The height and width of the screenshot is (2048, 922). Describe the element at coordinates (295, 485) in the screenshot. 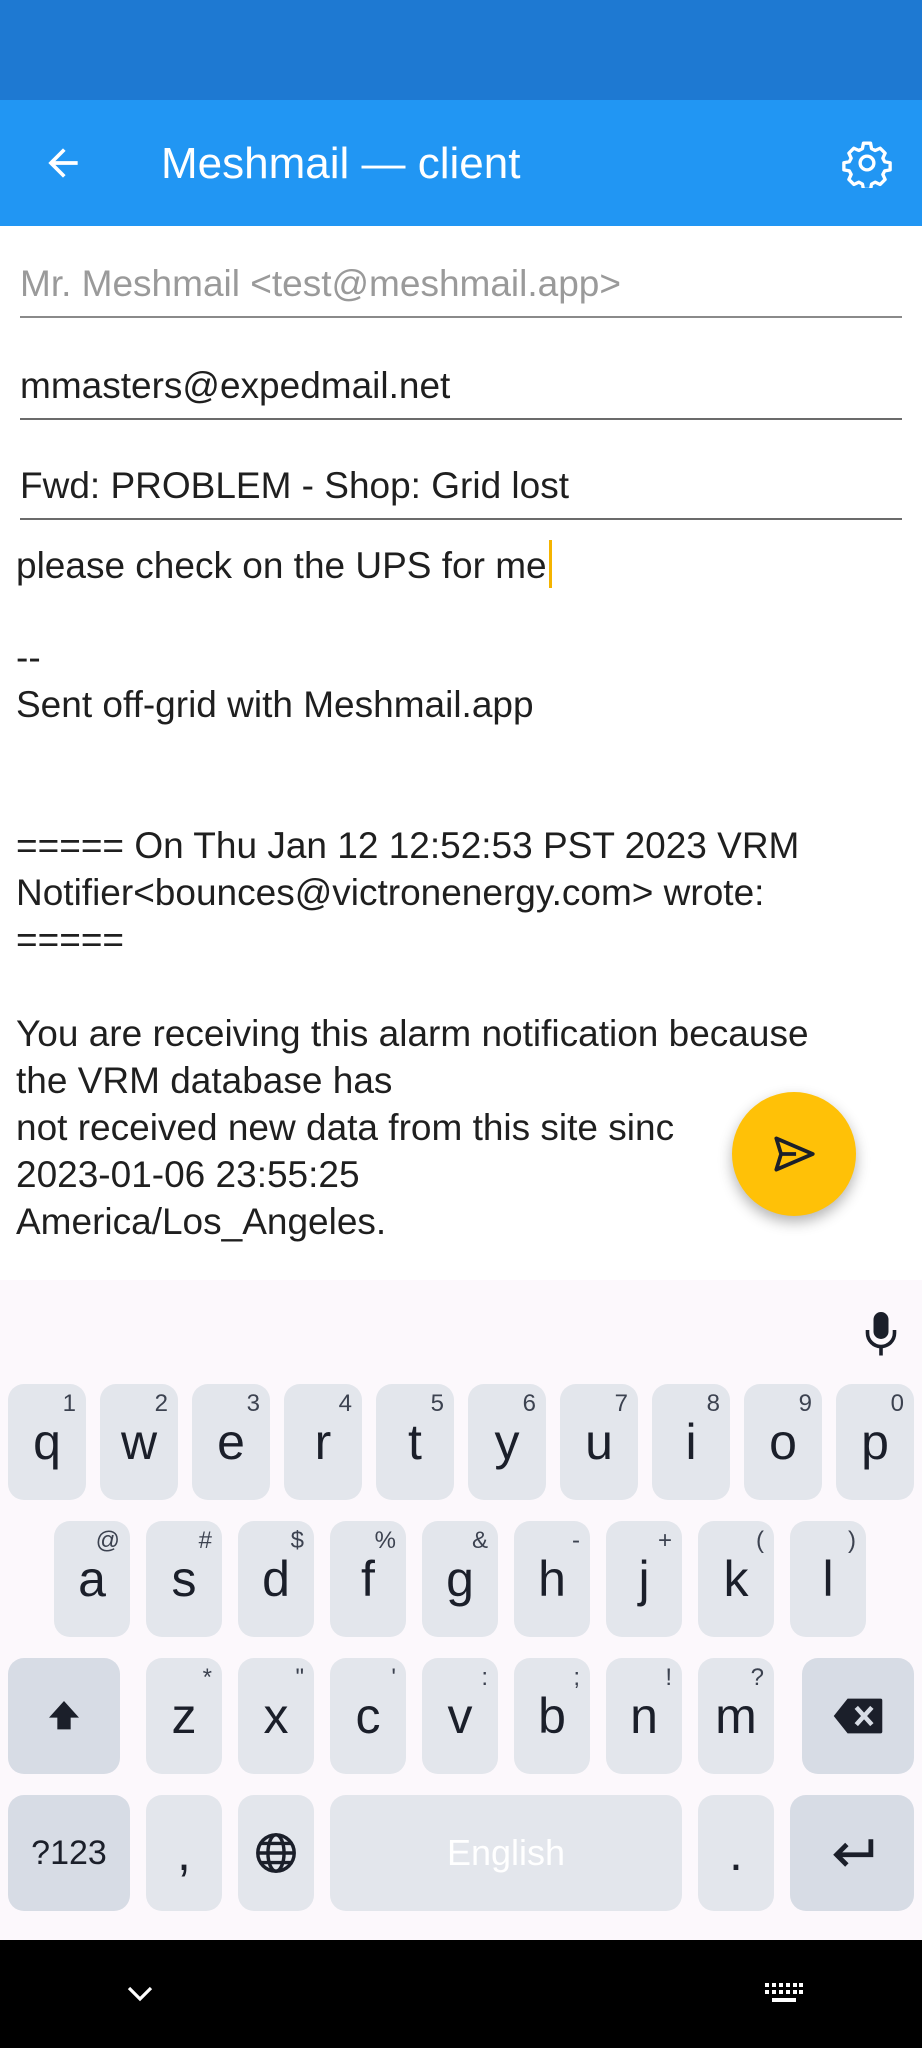

I see `subject-value: Fwd: PROBLEM - Shop: Grid lost` at that location.